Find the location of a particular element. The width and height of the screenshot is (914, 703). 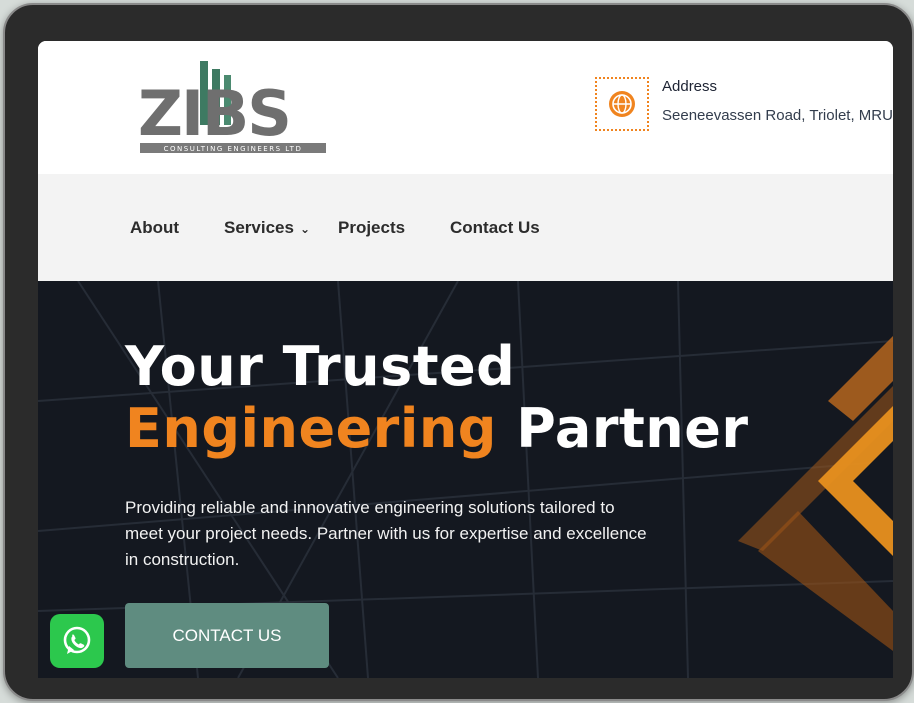

company-logo: ZIBS CONSULTING ENGINEERS LTD is located at coordinates (238, 107).